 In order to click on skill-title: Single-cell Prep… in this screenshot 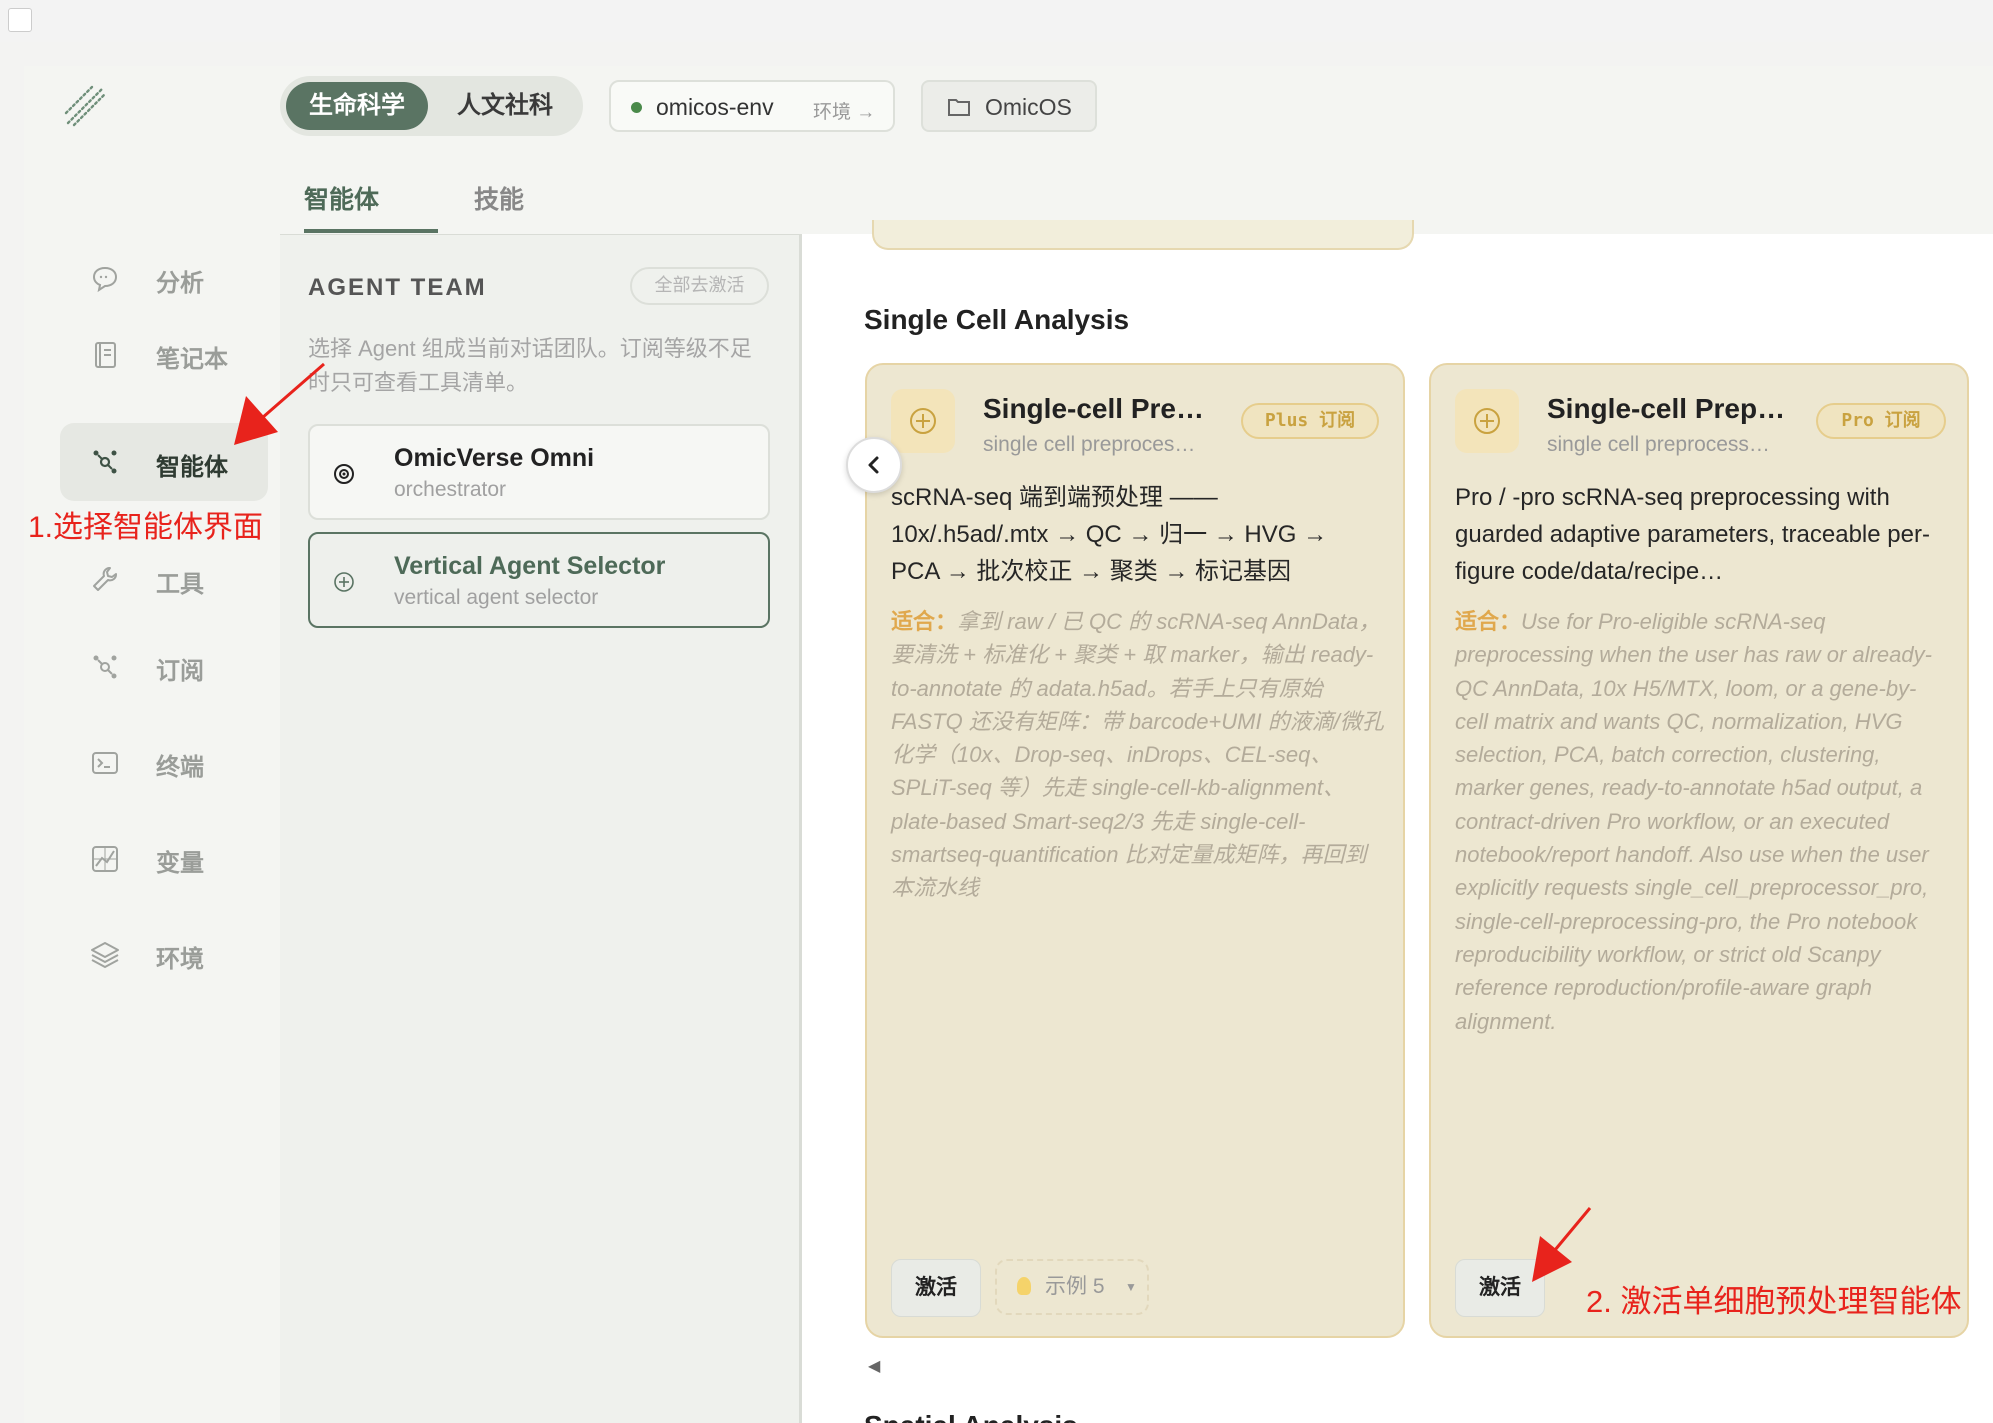, I will do `click(1666, 408)`.